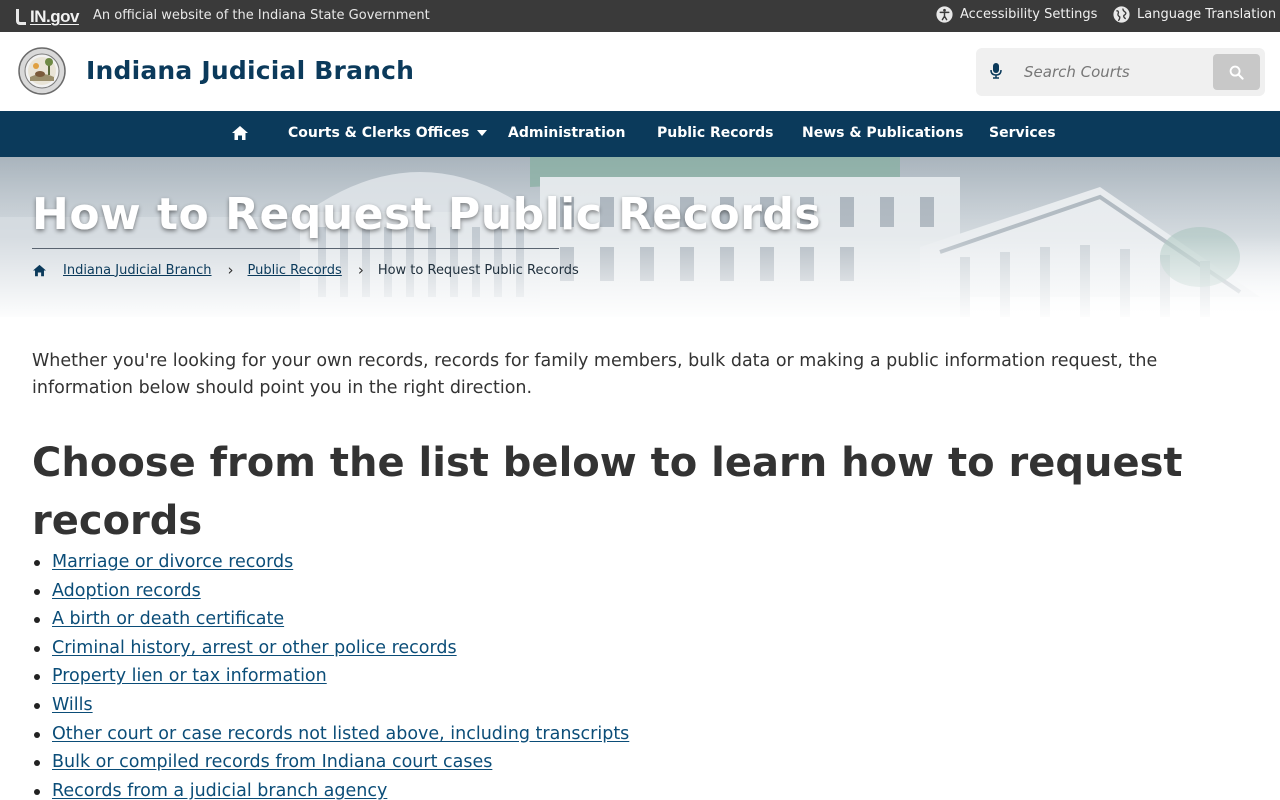 The width and height of the screenshot is (1280, 800). I want to click on record-link: Marriage or divorce records, so click(172, 562).